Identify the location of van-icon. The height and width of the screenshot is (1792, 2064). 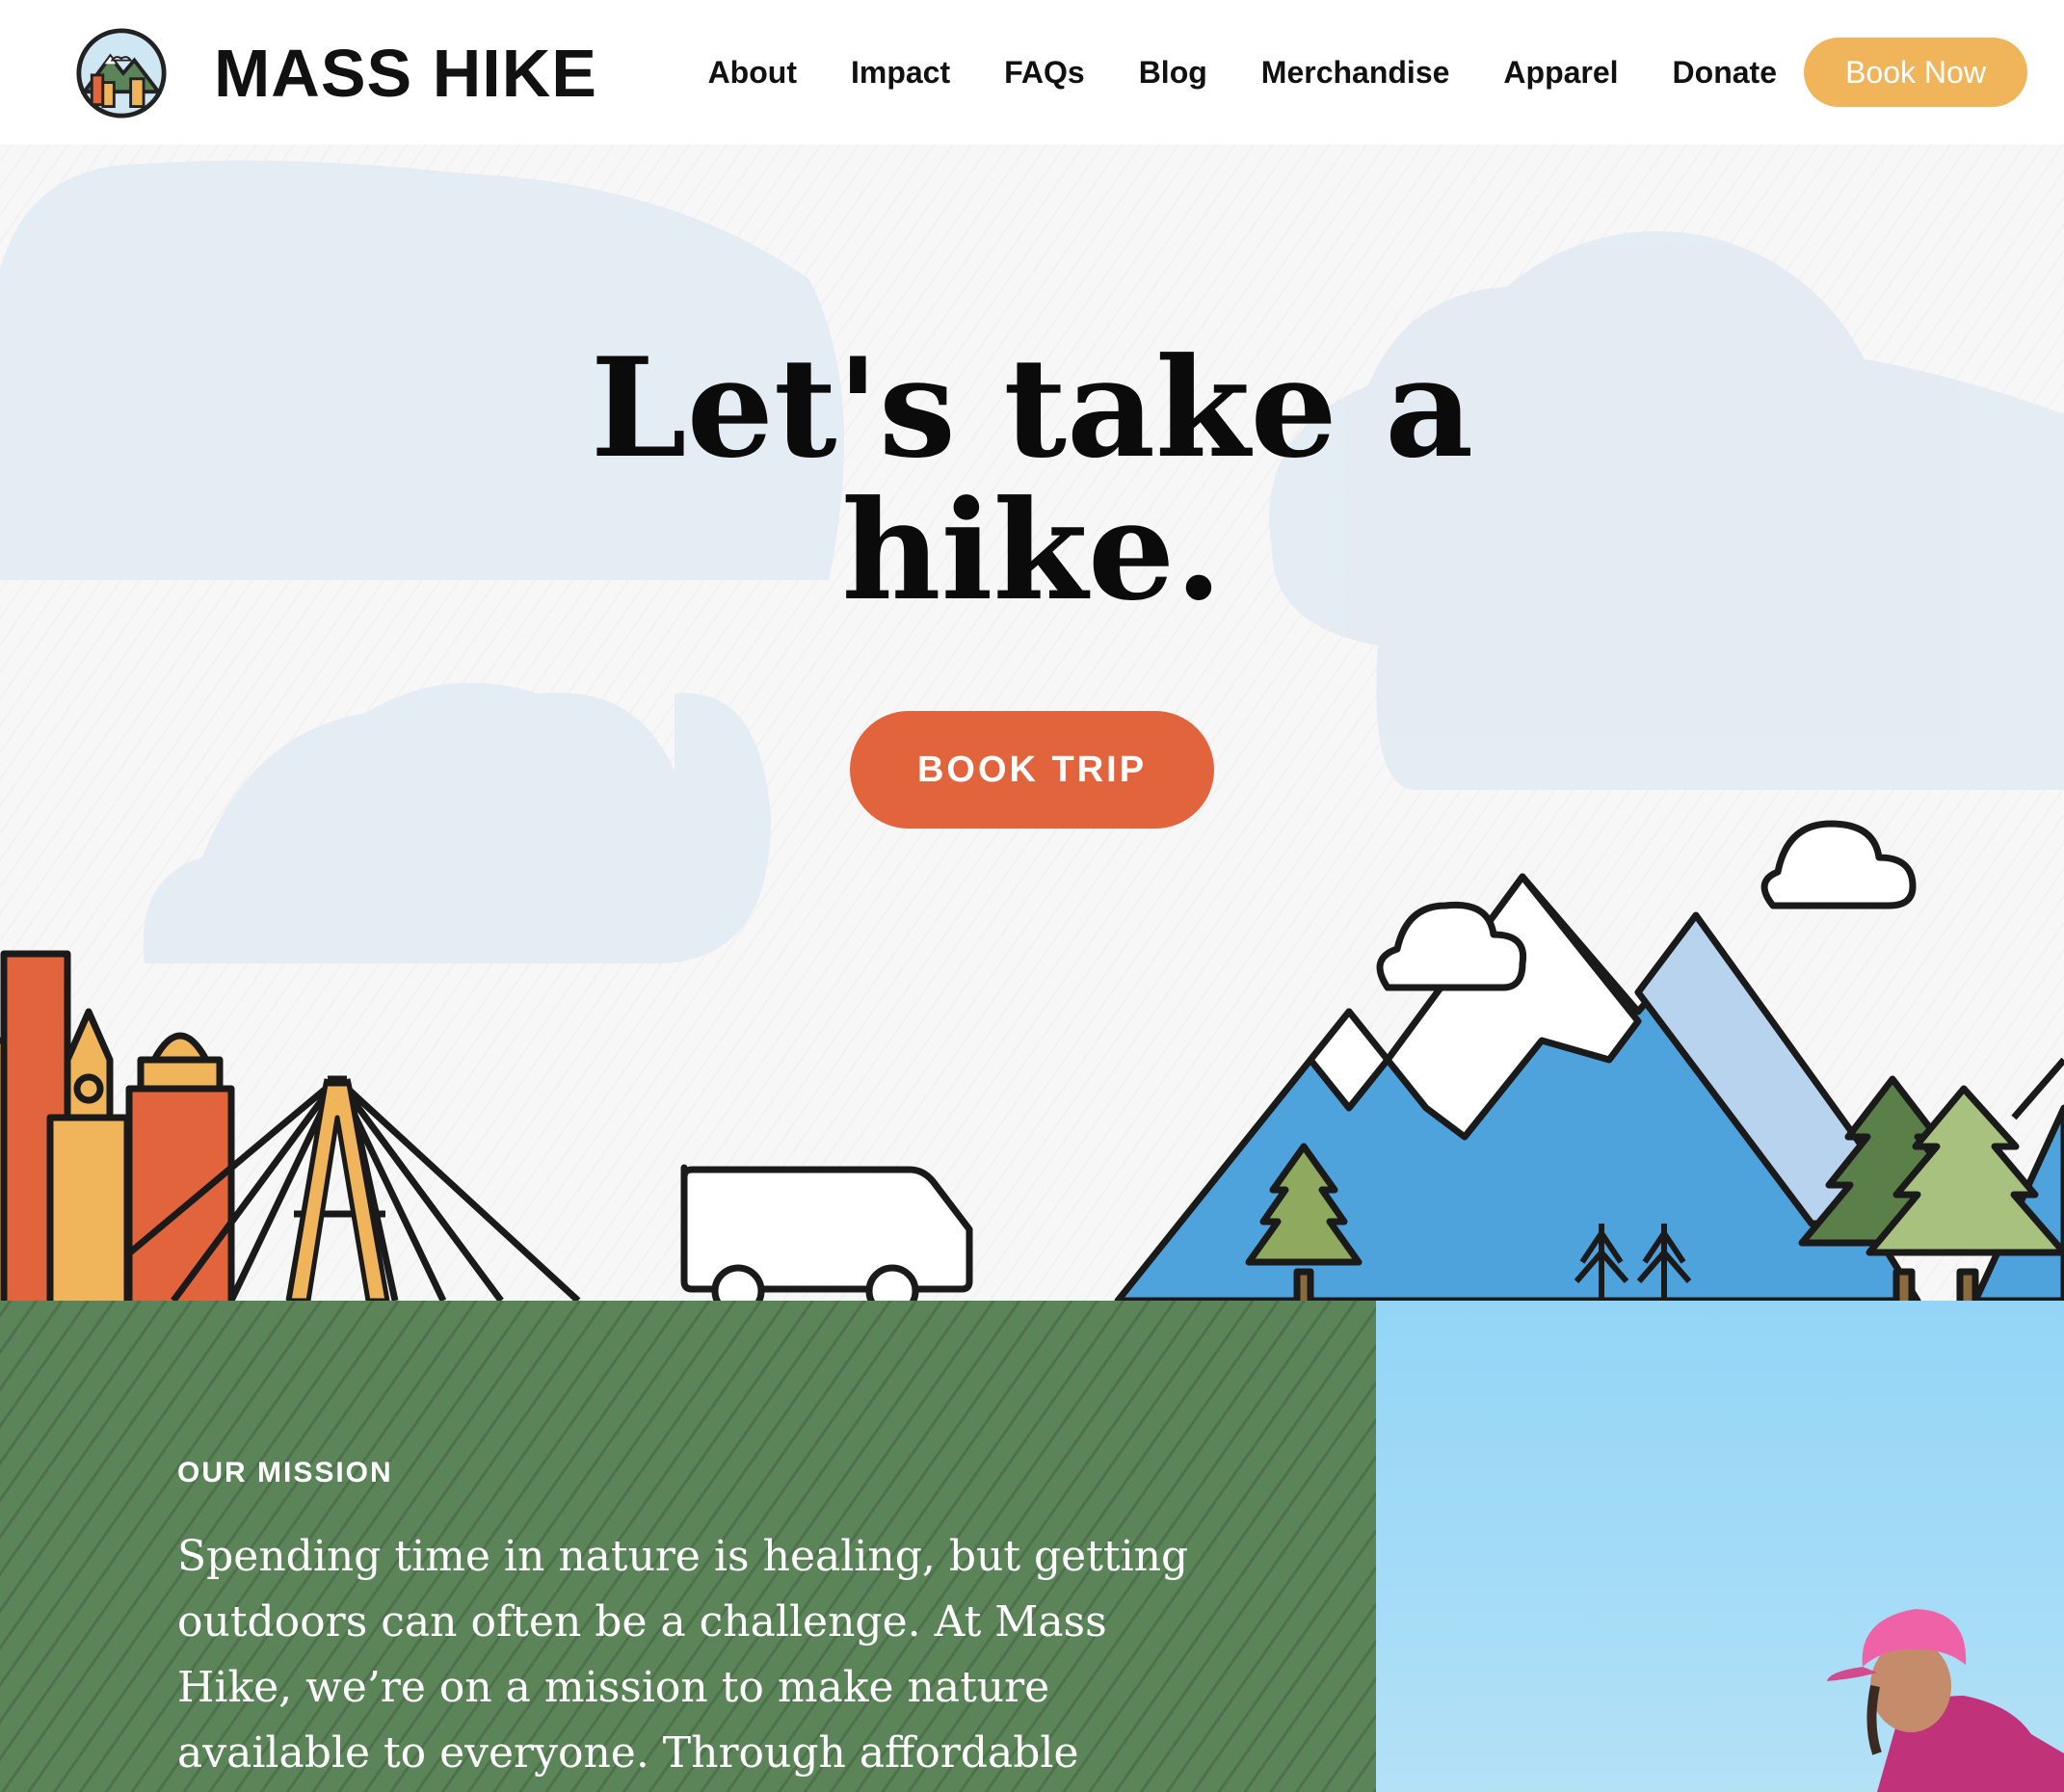
(827, 1233).